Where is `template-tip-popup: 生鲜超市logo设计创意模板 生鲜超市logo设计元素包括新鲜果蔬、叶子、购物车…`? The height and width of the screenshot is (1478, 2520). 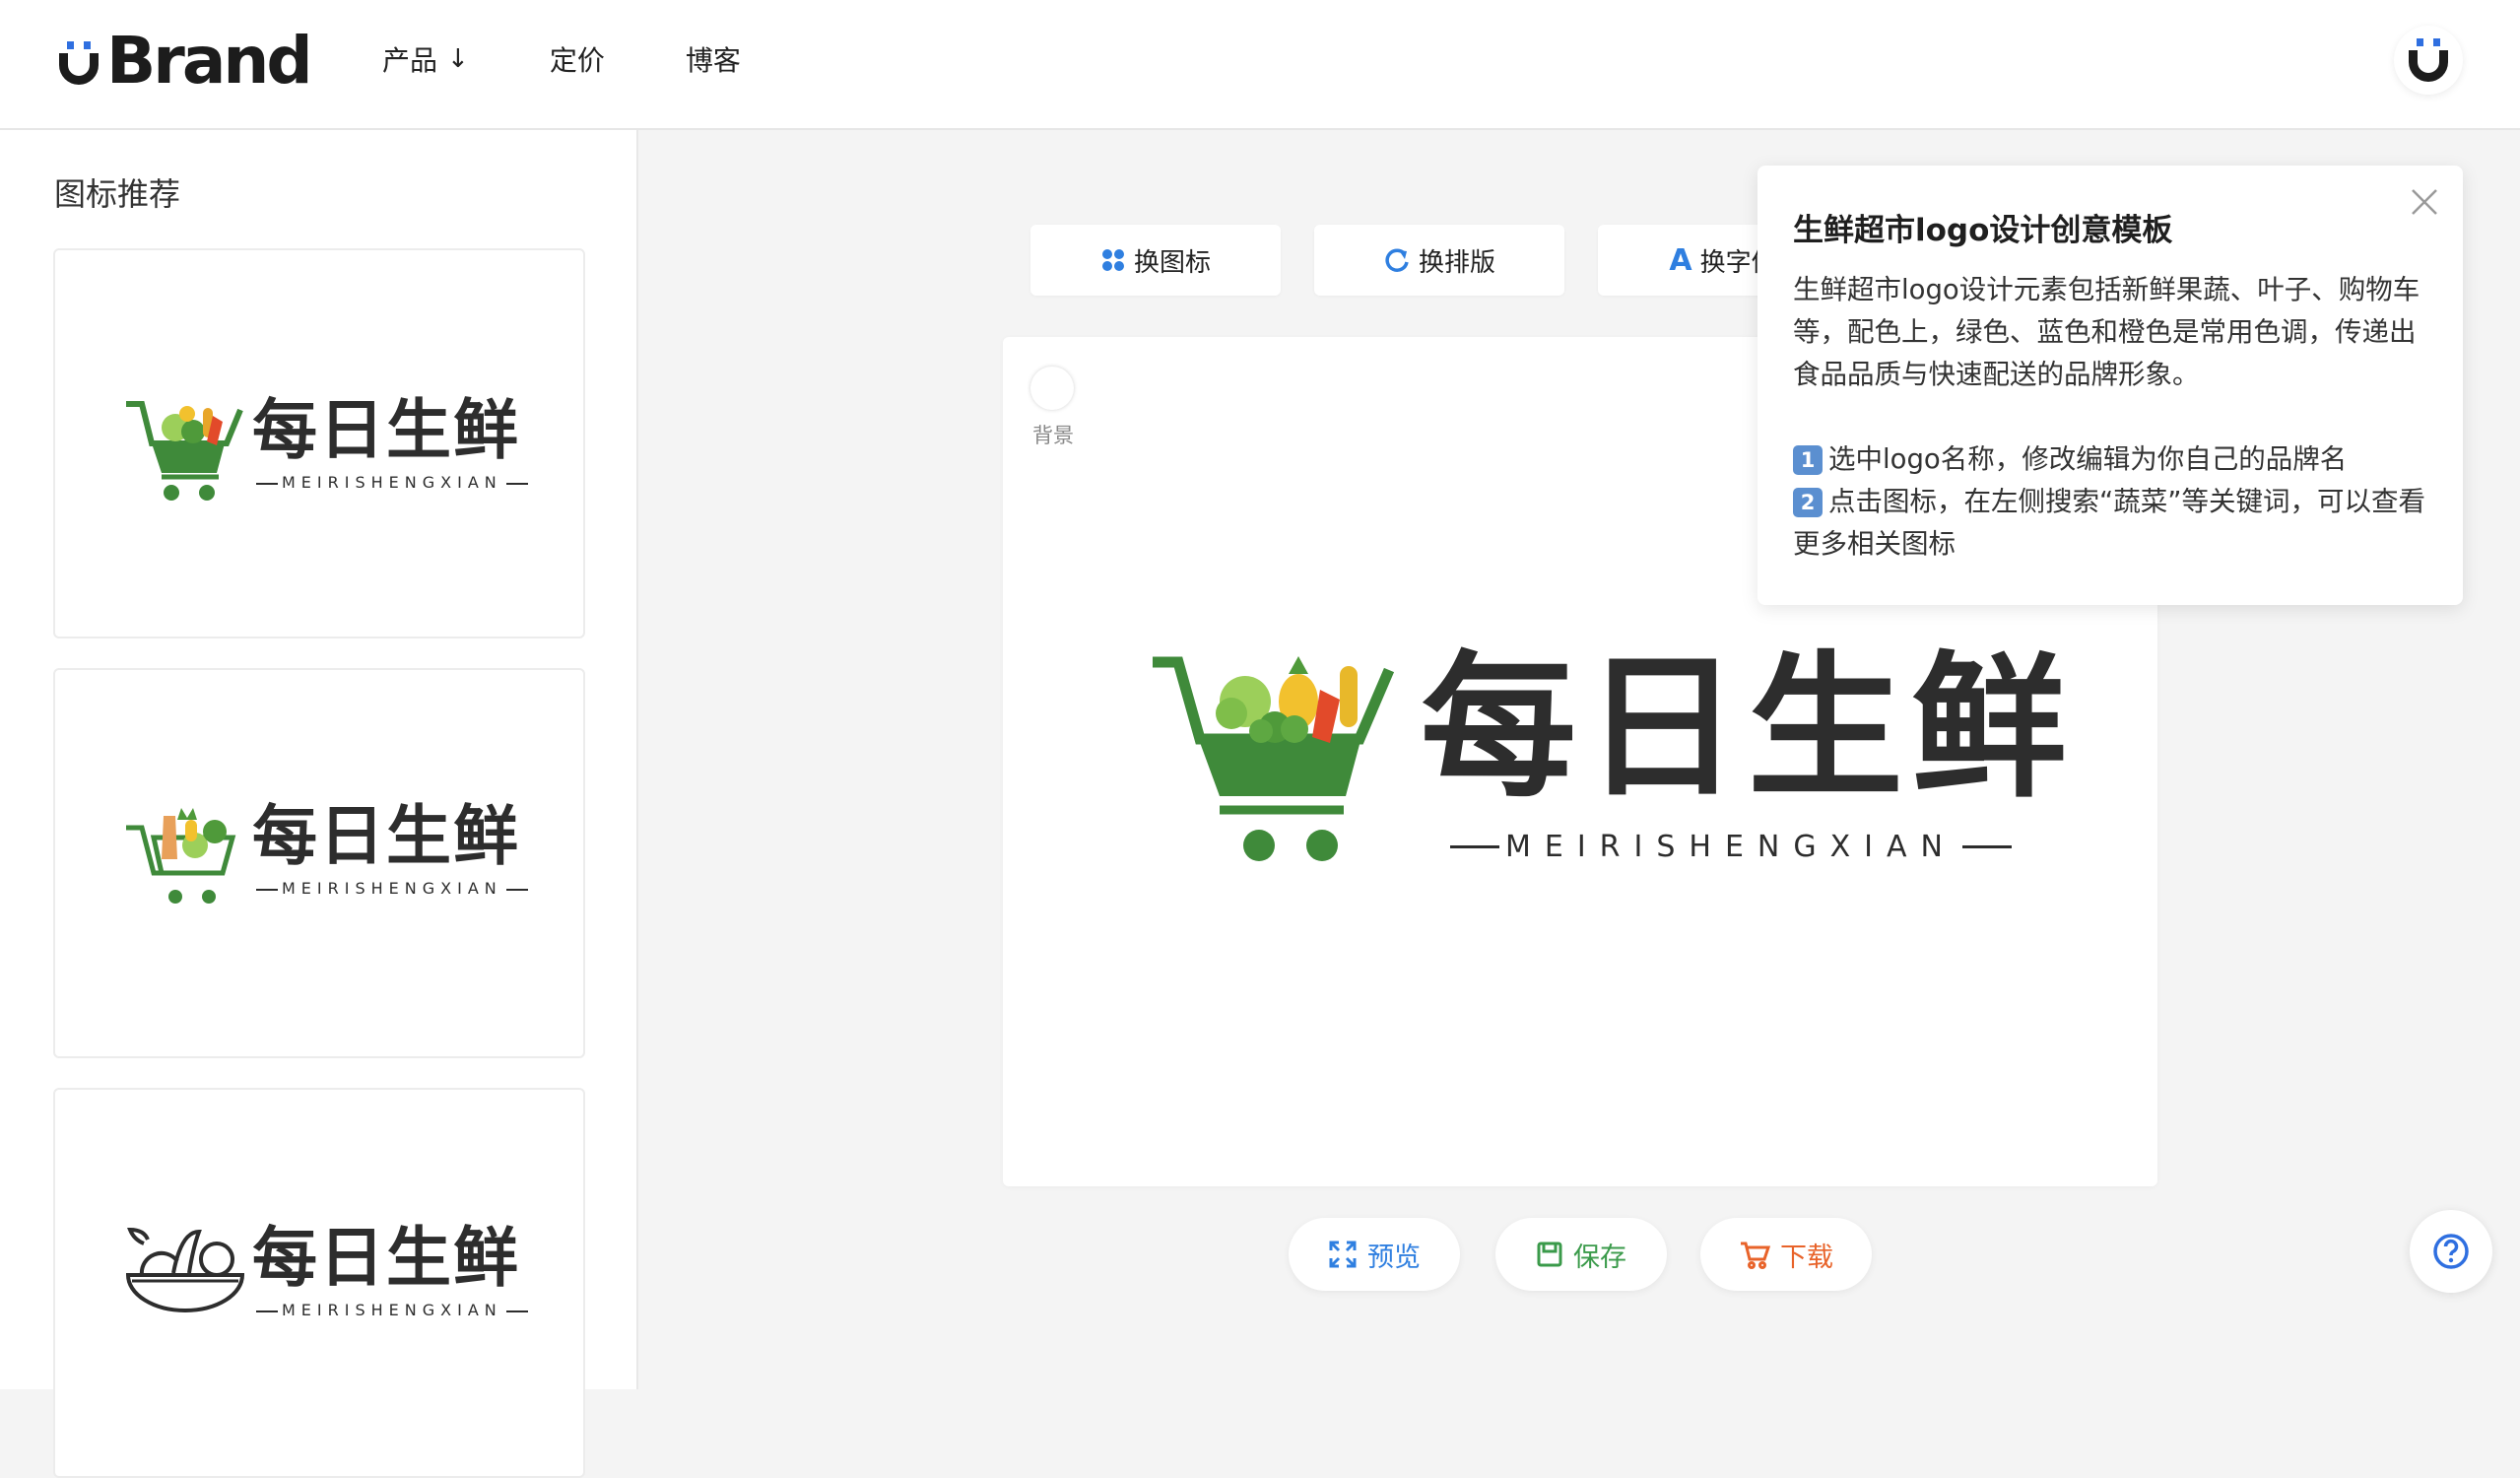
template-tip-popup: 生鲜超市logo设计创意模板 生鲜超市logo设计元素包括新鲜果蔬、叶子、购物车… is located at coordinates (2110, 385).